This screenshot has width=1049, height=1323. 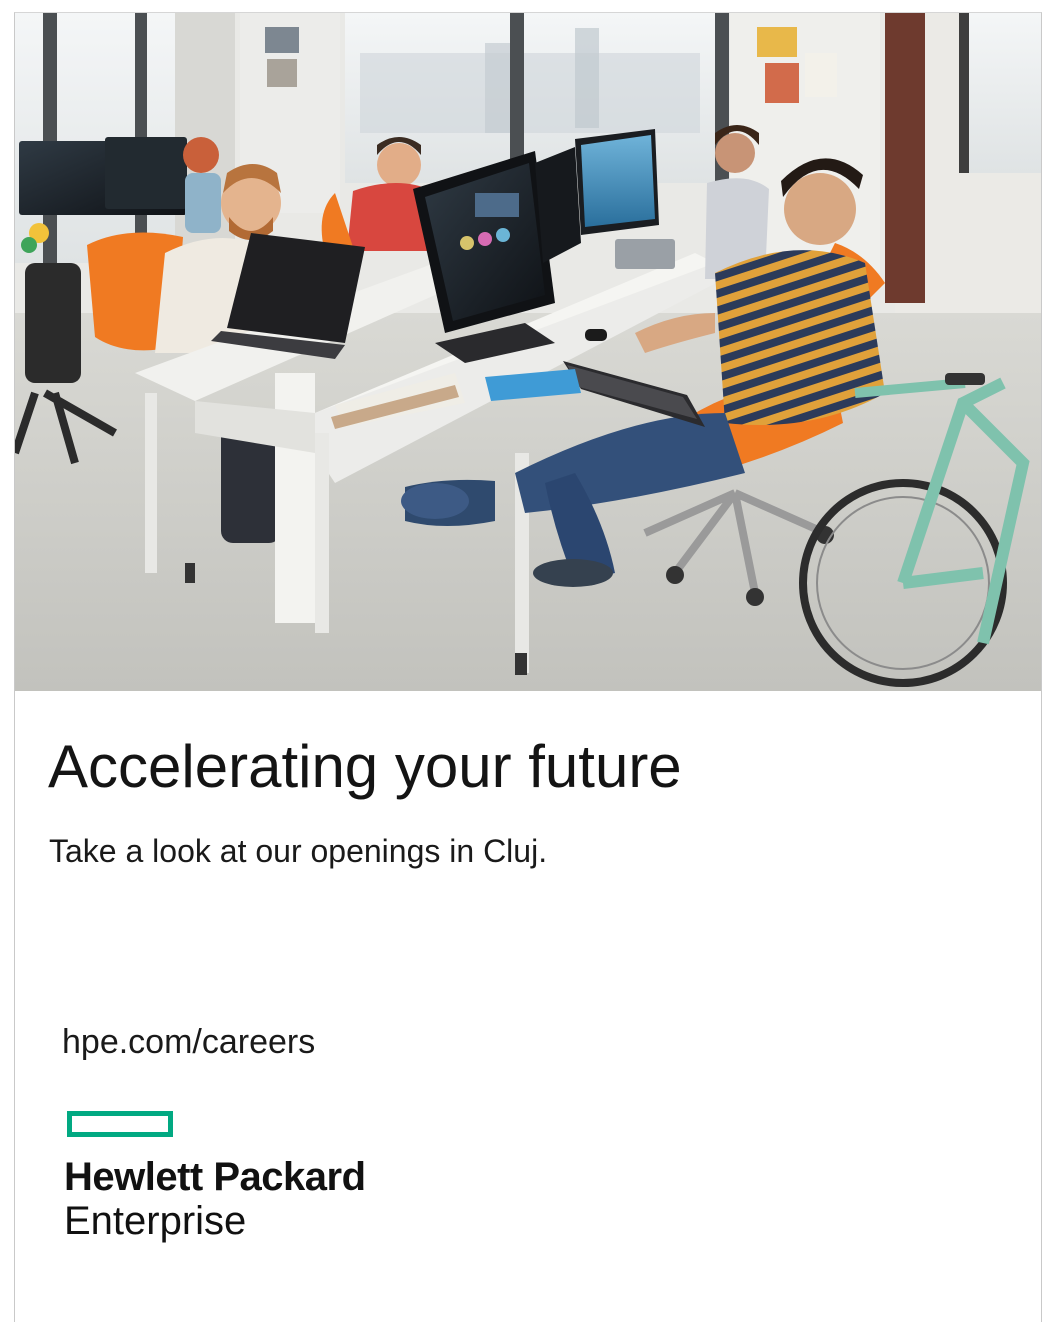 I want to click on hpe-logo-rectangle-icon, so click(x=120, y=1124).